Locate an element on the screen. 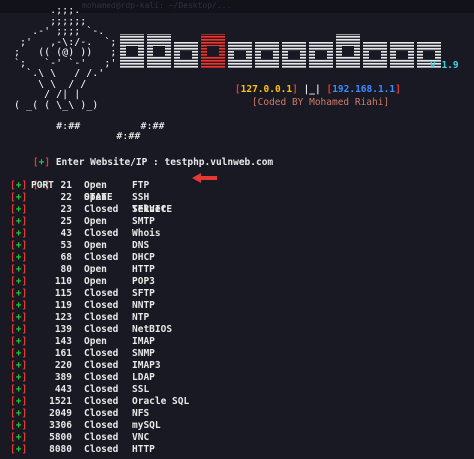  row-service: SFTP is located at coordinates (143, 293).